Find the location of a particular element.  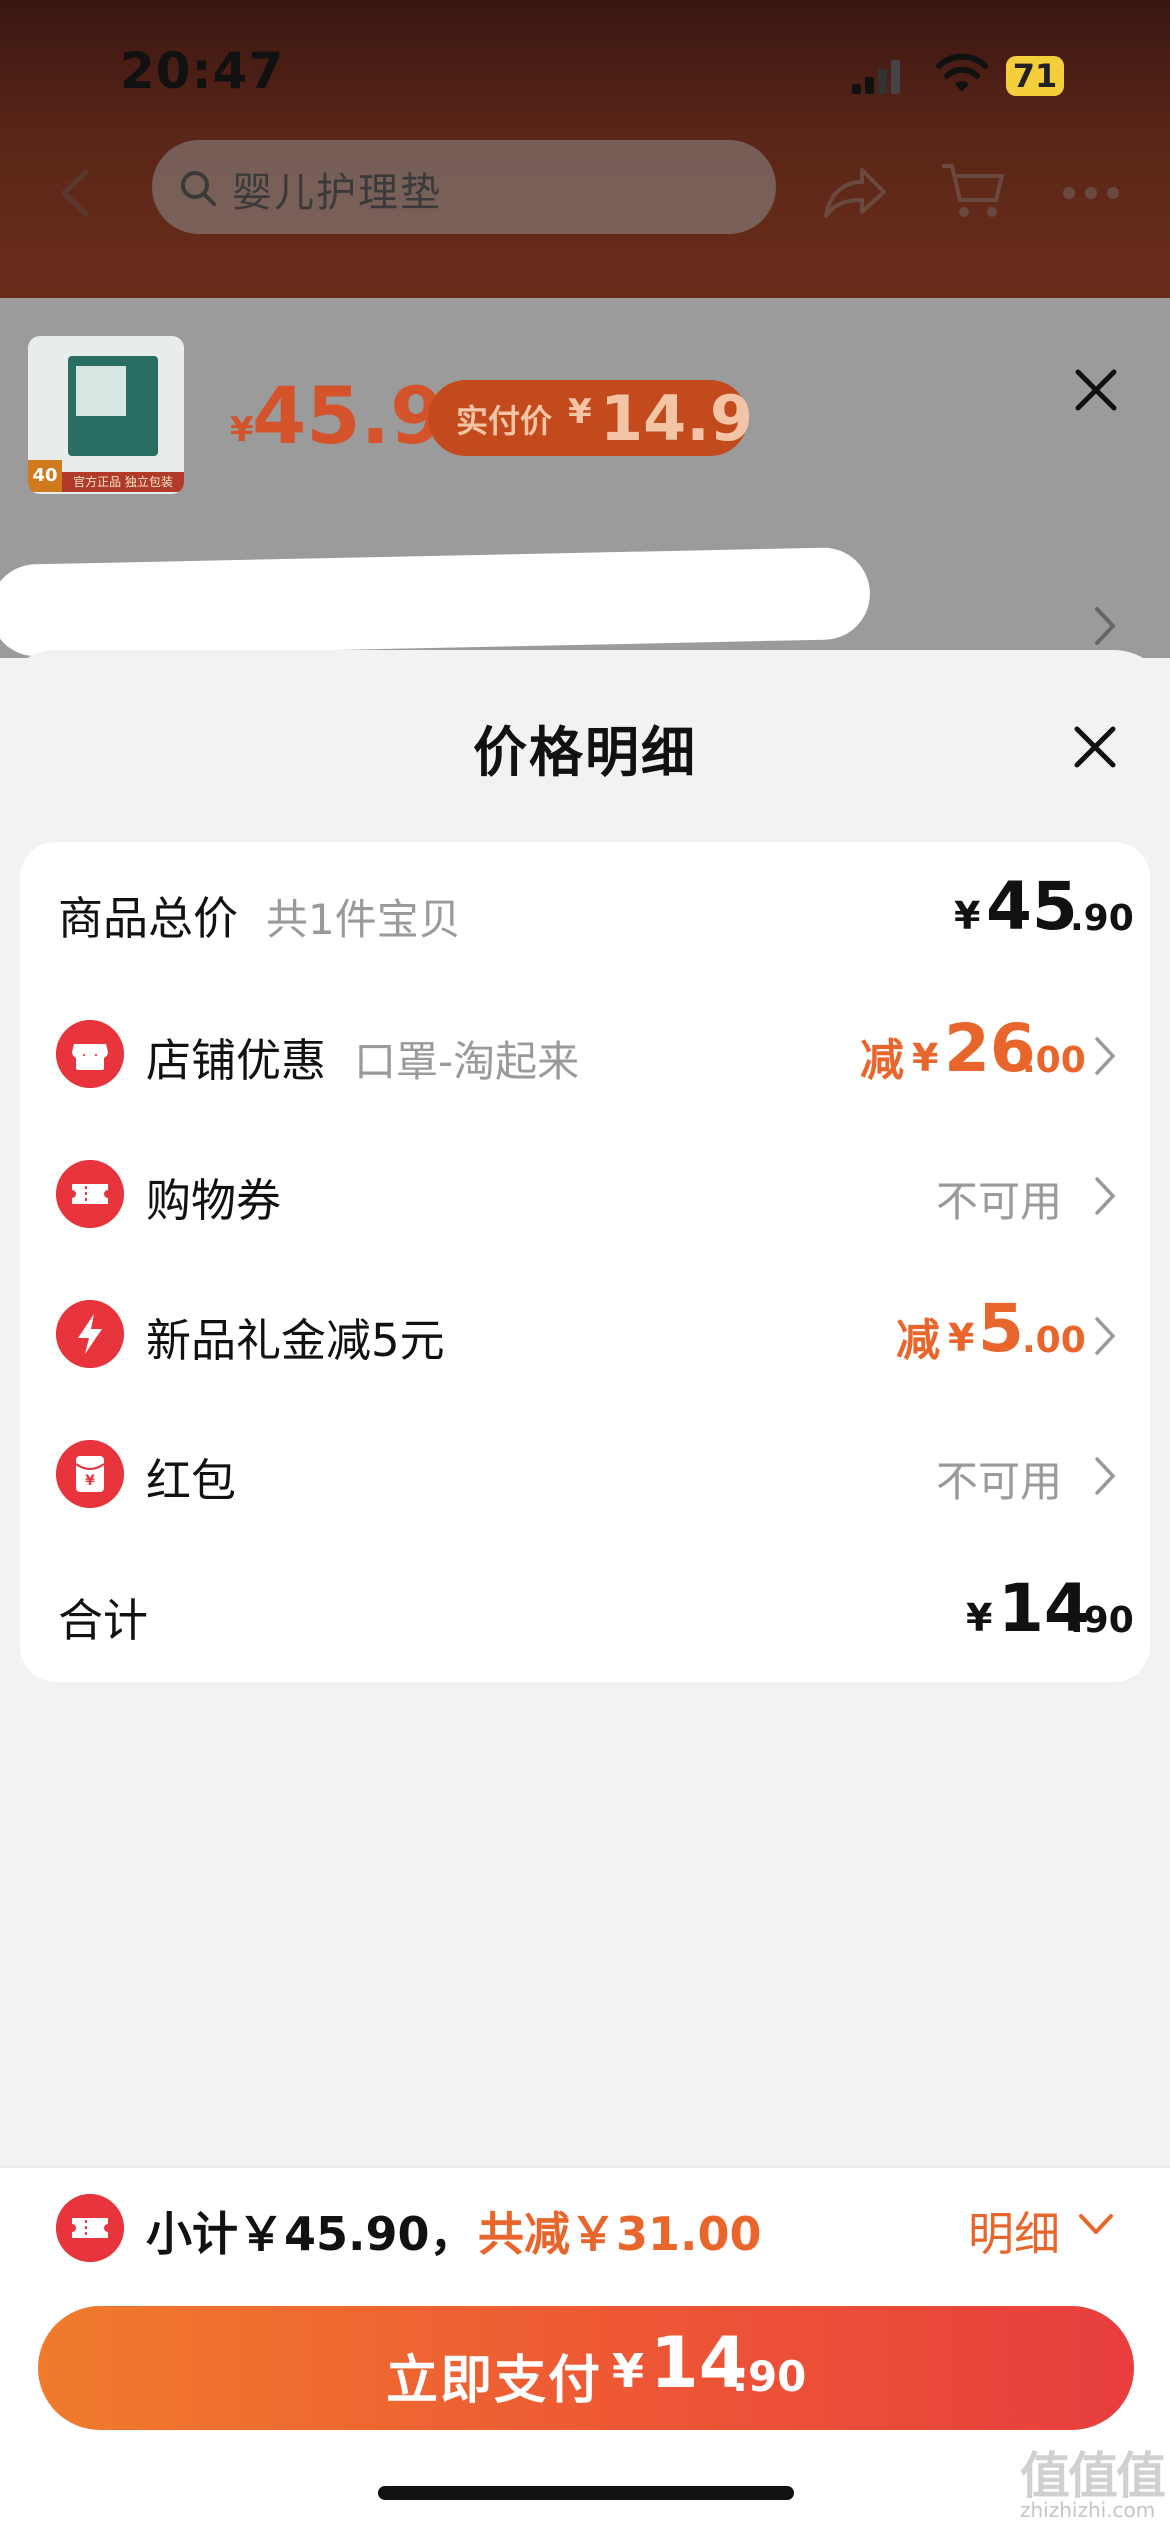

cellular-signal-icon is located at coordinates (876, 77).